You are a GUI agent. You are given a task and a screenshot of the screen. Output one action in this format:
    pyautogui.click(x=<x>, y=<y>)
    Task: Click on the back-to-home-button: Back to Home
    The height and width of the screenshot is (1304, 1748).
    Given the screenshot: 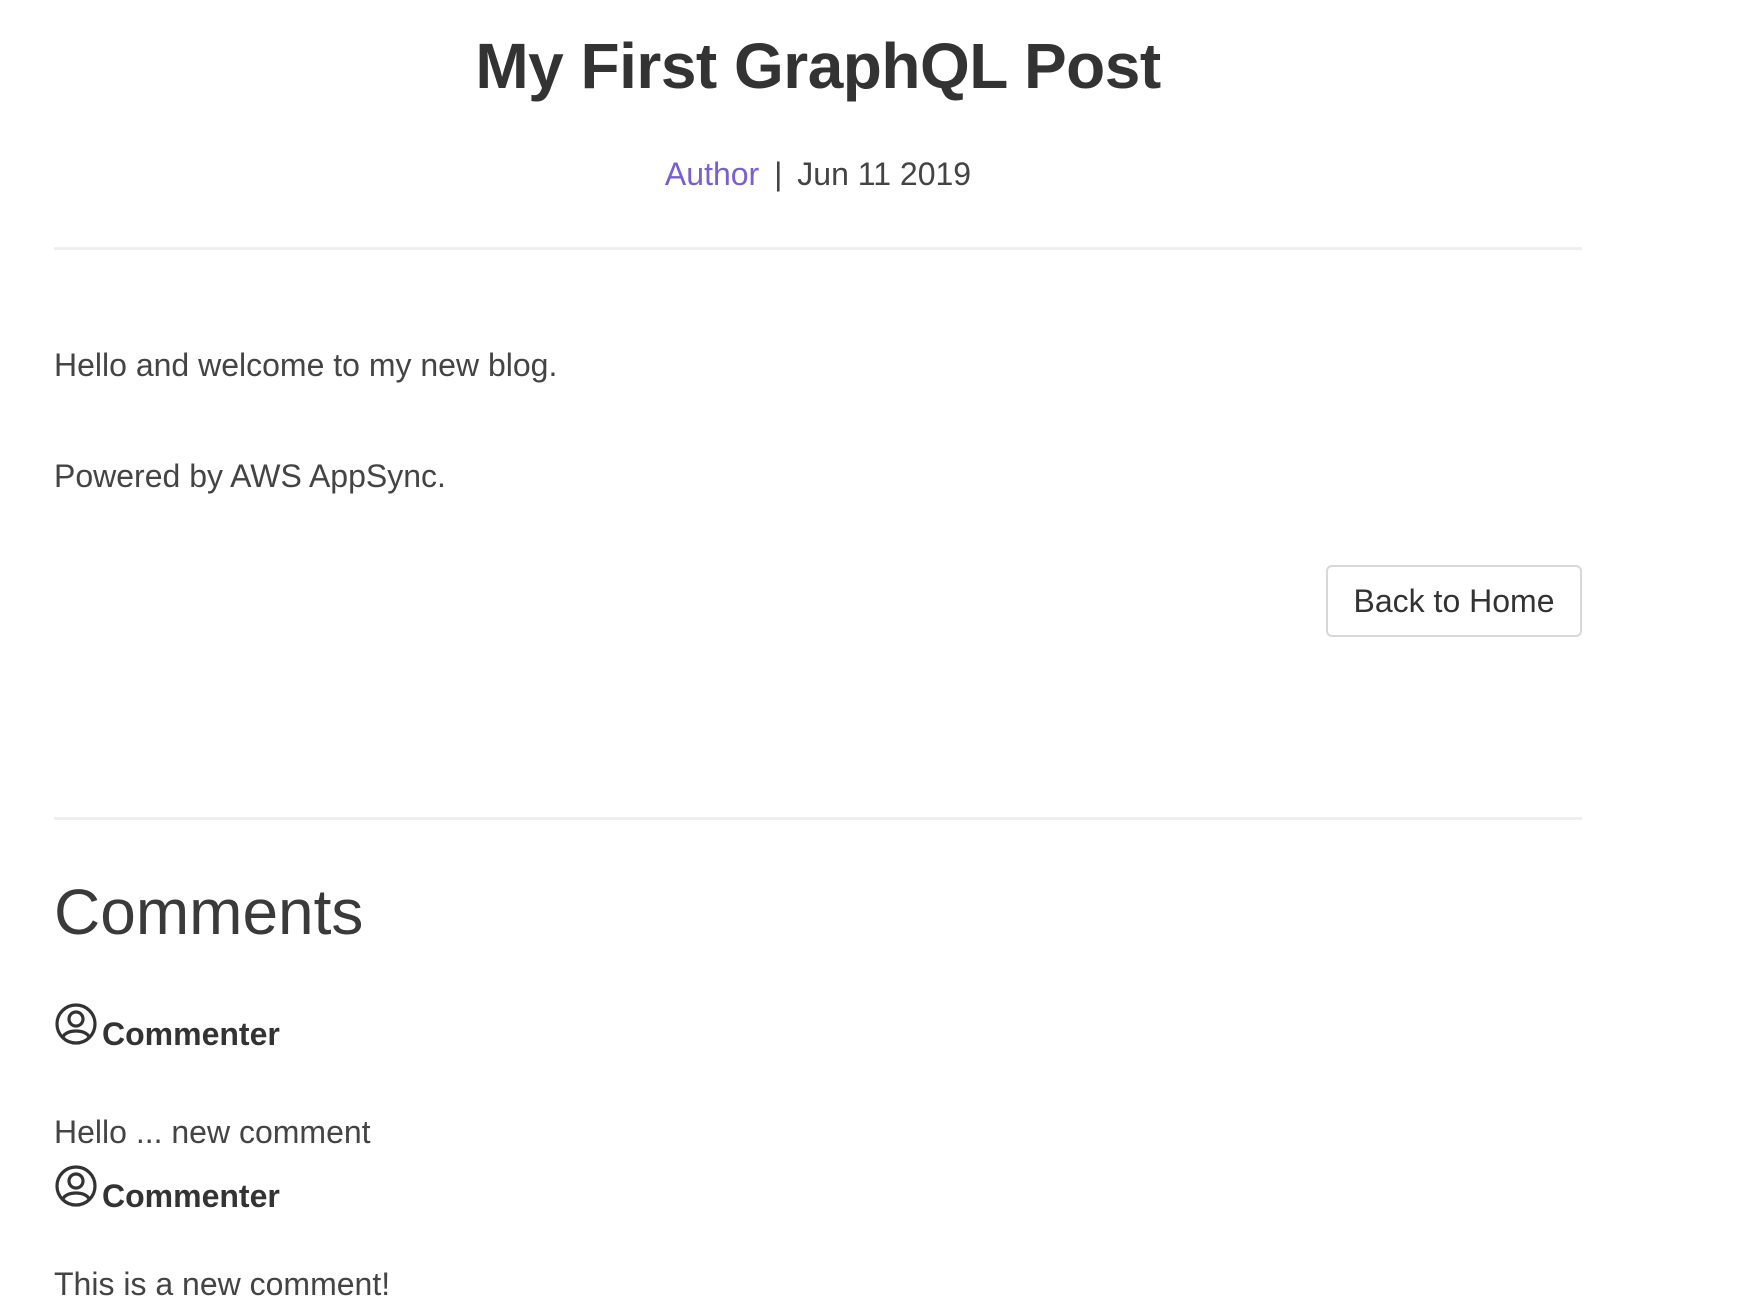 What is the action you would take?
    pyautogui.click(x=1454, y=601)
    